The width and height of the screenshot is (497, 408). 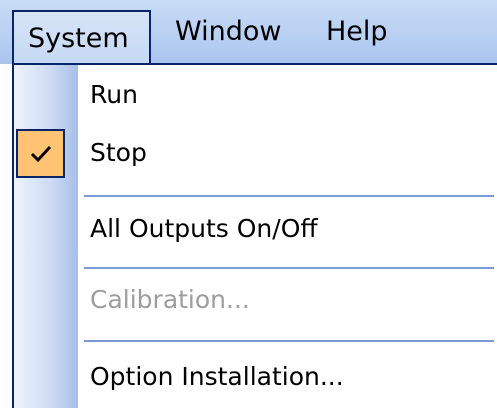 I want to click on menu-window: Window, so click(x=228, y=32).